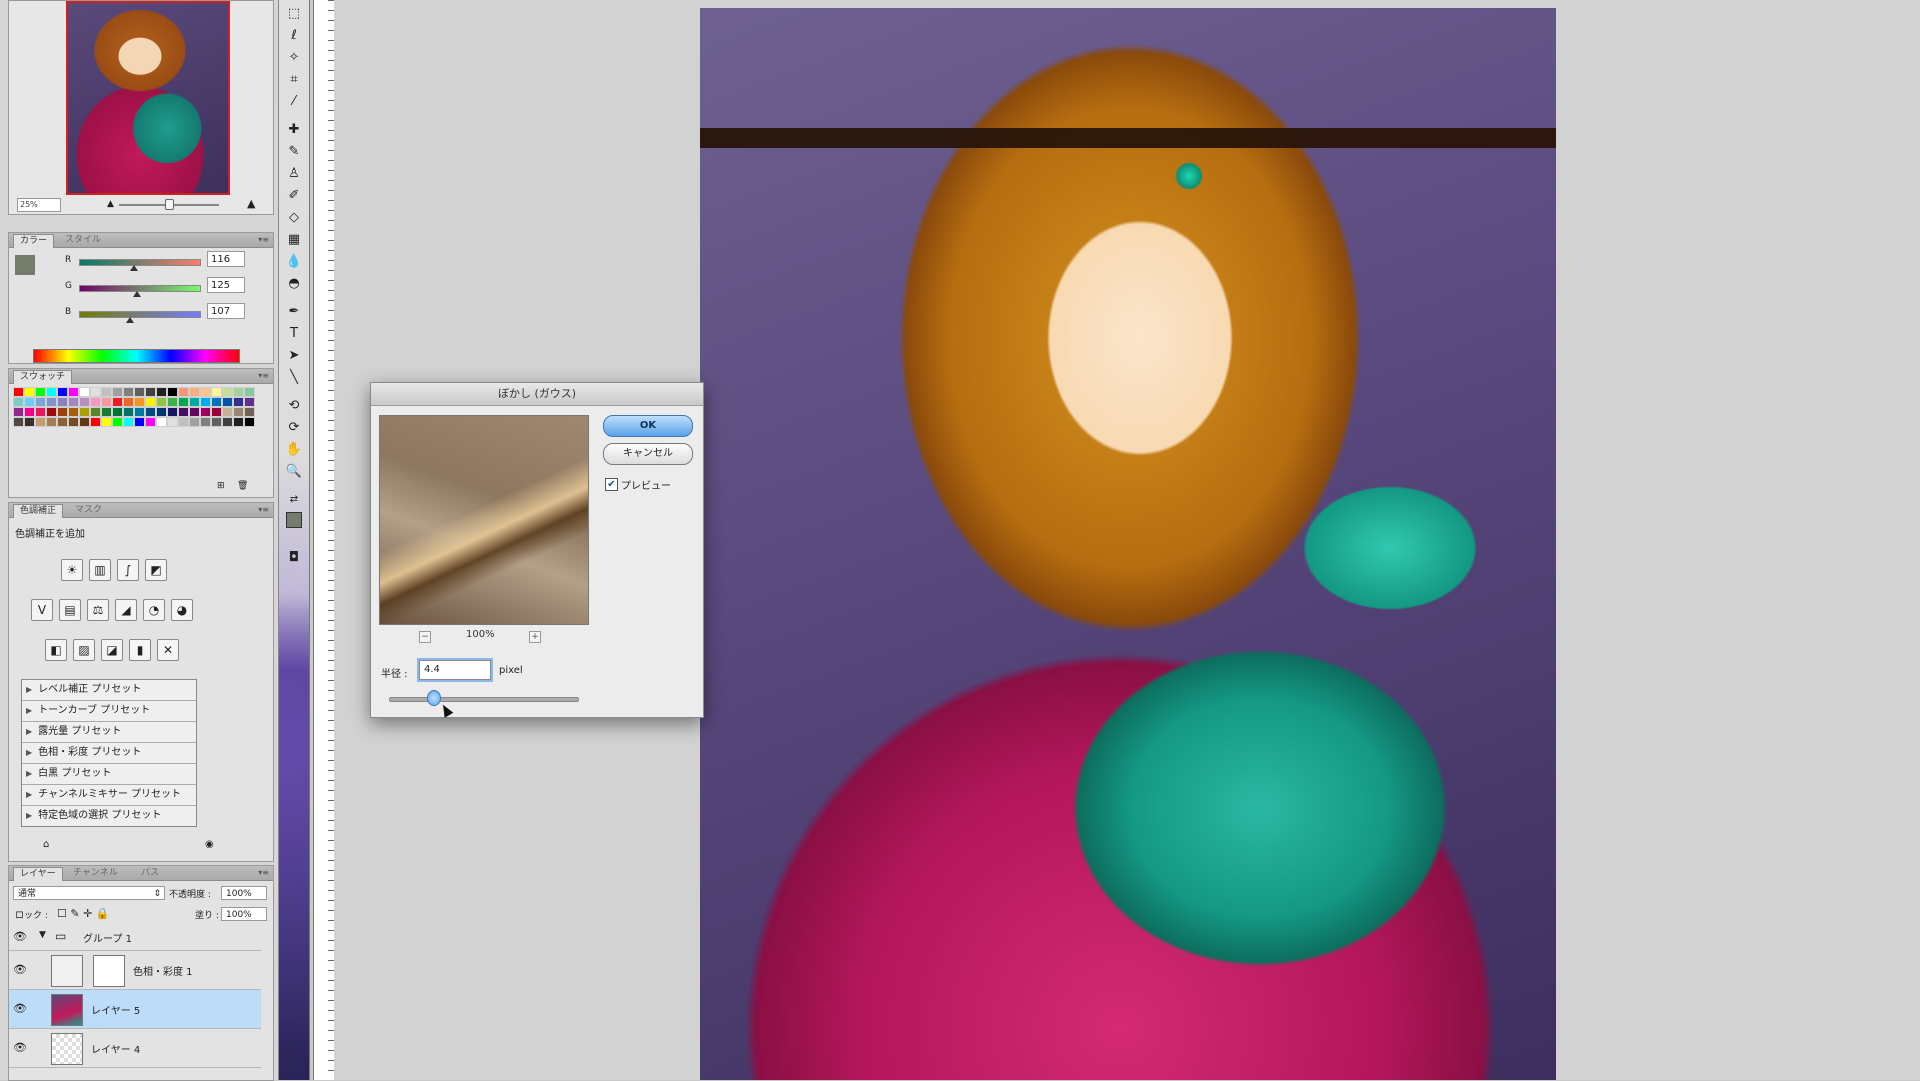 The image size is (1920, 1081). Describe the element at coordinates (294, 240) in the screenshot. I see `gradient-tool-icon: ▦` at that location.